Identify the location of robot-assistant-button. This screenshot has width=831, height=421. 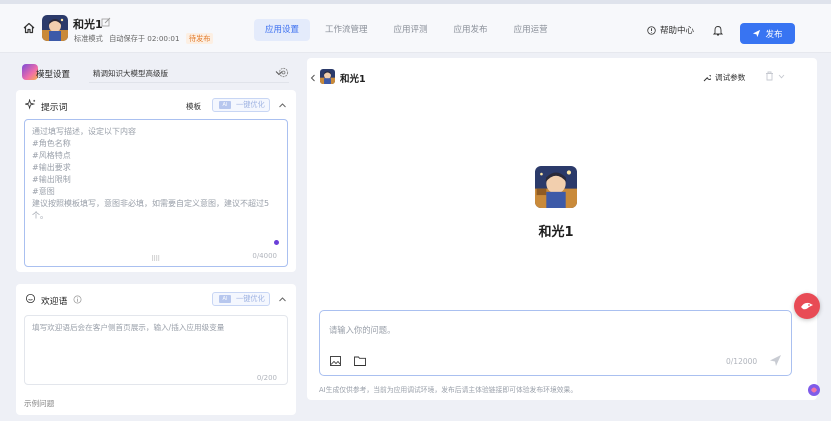
(807, 306).